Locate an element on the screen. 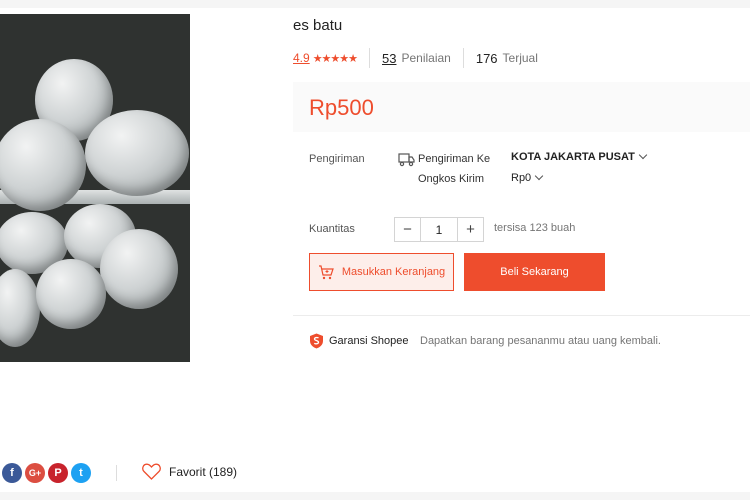 The image size is (750, 500). shipping-to-label: Pengiriman Ke is located at coordinates (454, 159).